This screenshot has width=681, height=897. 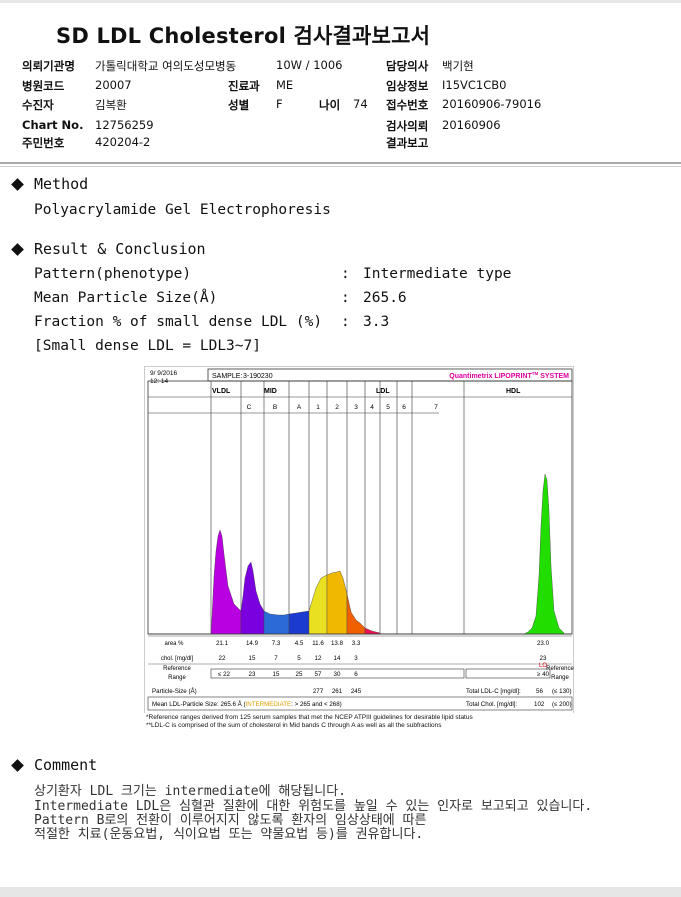 I want to click on ref-row-label-2: Range, so click(x=177, y=678).